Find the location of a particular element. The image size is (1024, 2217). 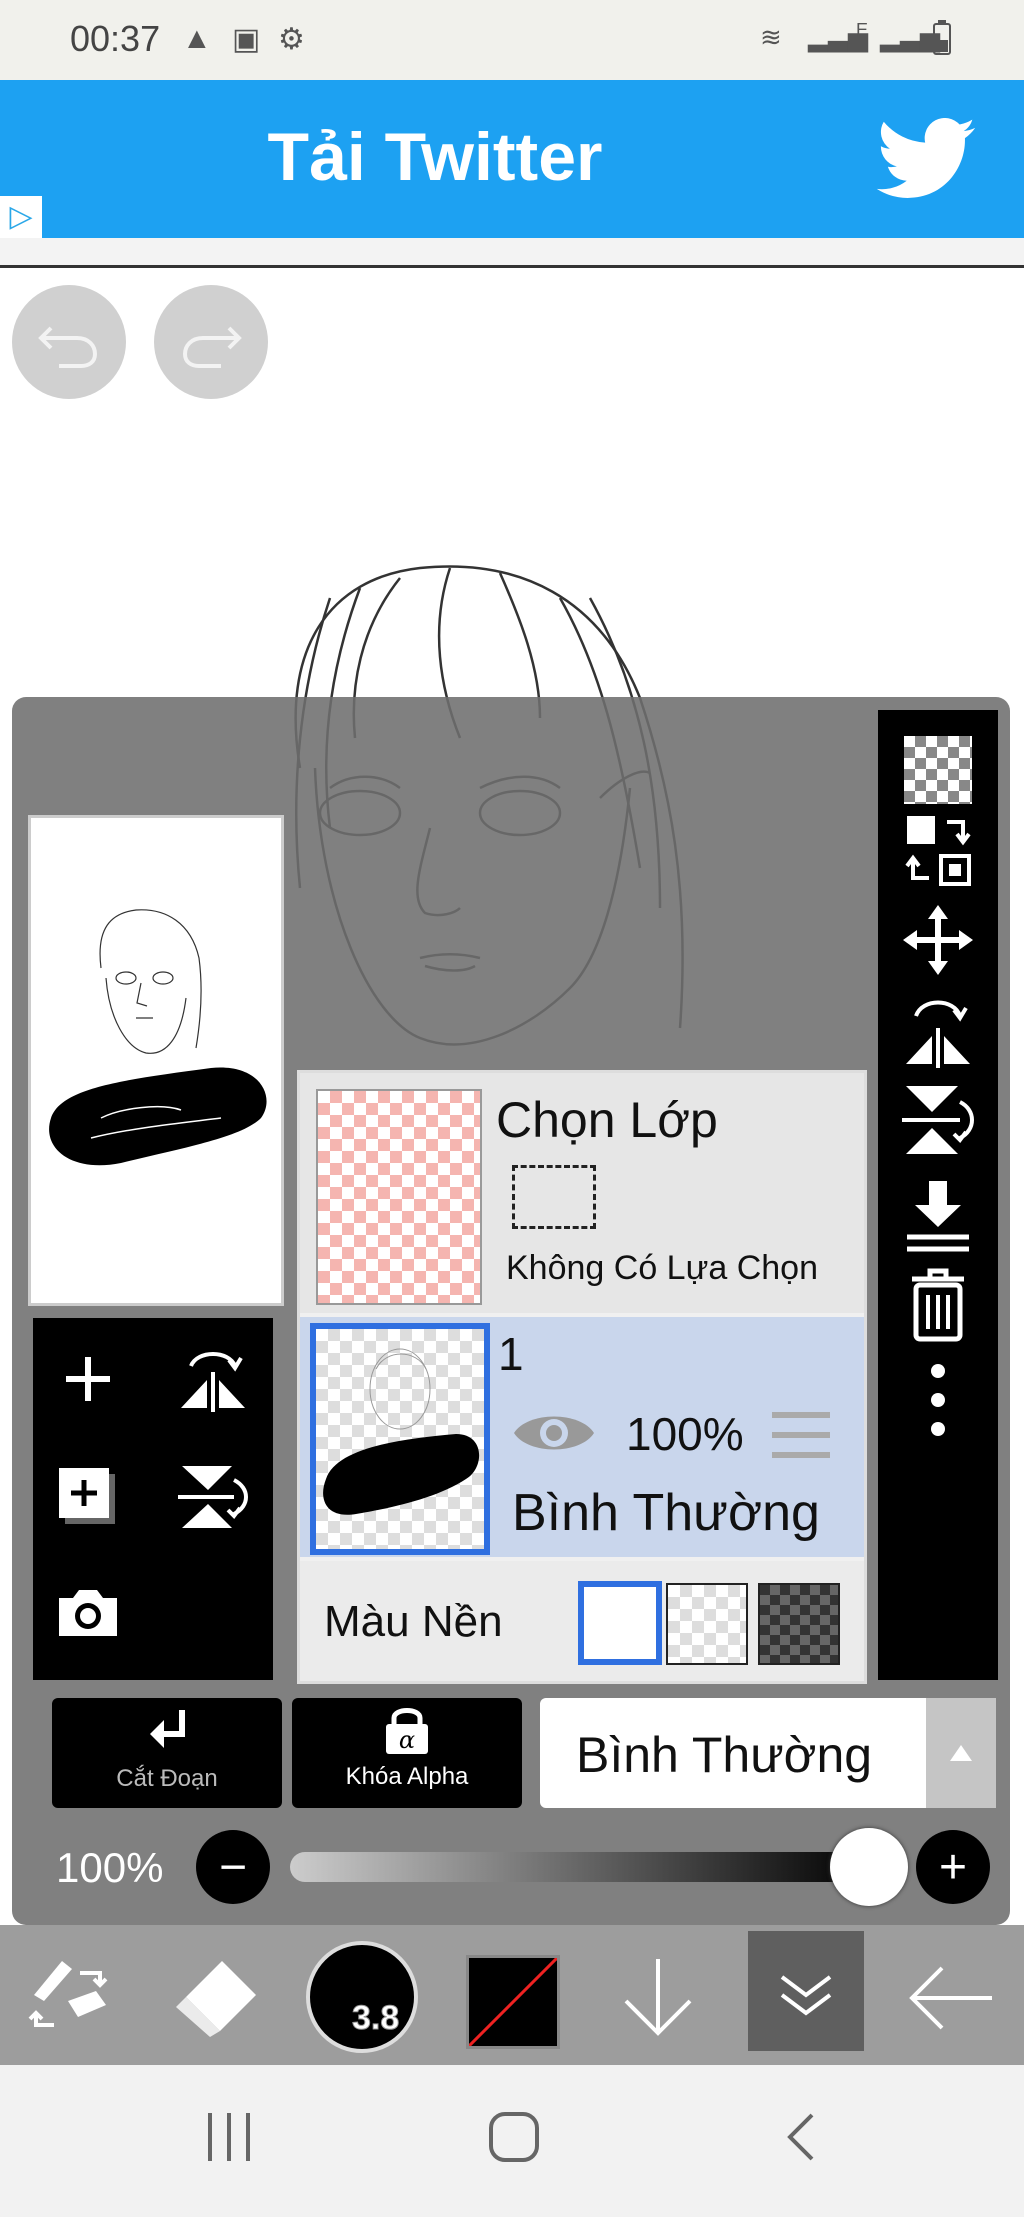

minus-icon: − is located at coordinates (233, 1867).